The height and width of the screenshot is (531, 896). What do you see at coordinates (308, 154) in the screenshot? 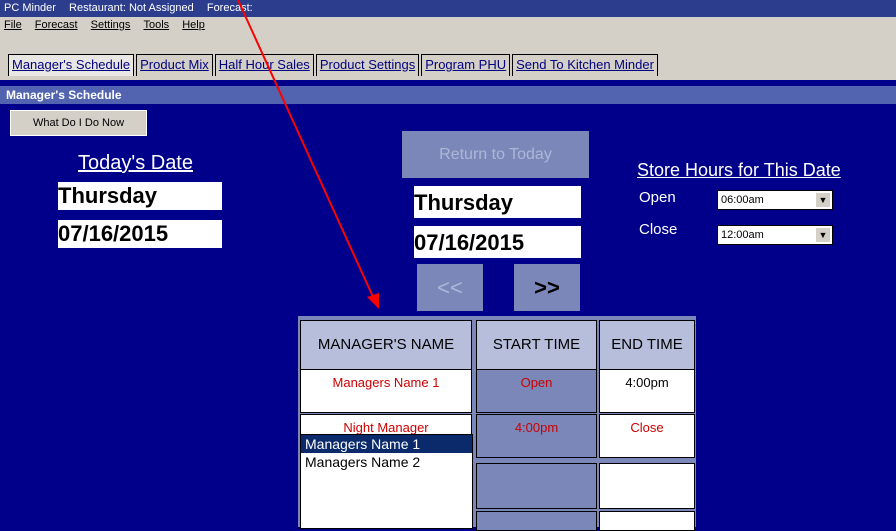
I see `annotation-arrow-icon` at bounding box center [308, 154].